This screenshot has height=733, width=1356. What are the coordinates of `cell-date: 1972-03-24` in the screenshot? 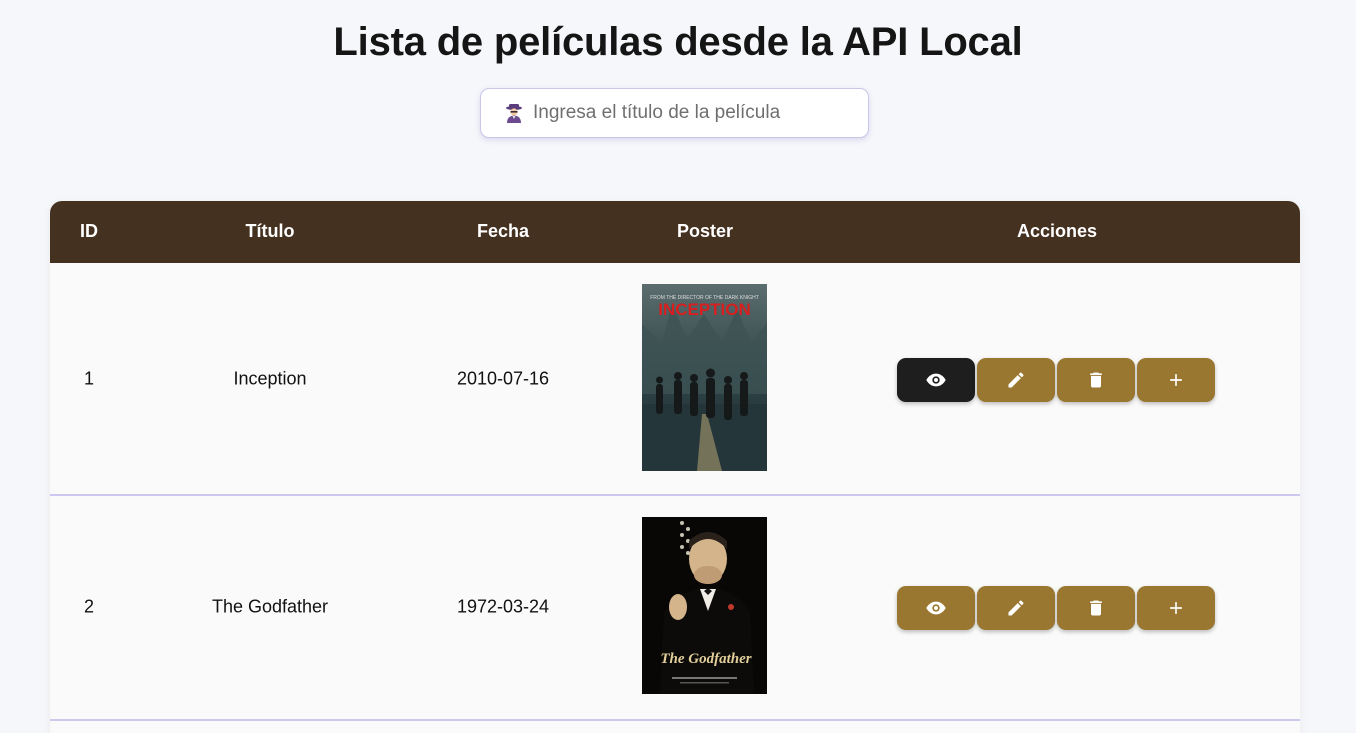 It's located at (503, 606).